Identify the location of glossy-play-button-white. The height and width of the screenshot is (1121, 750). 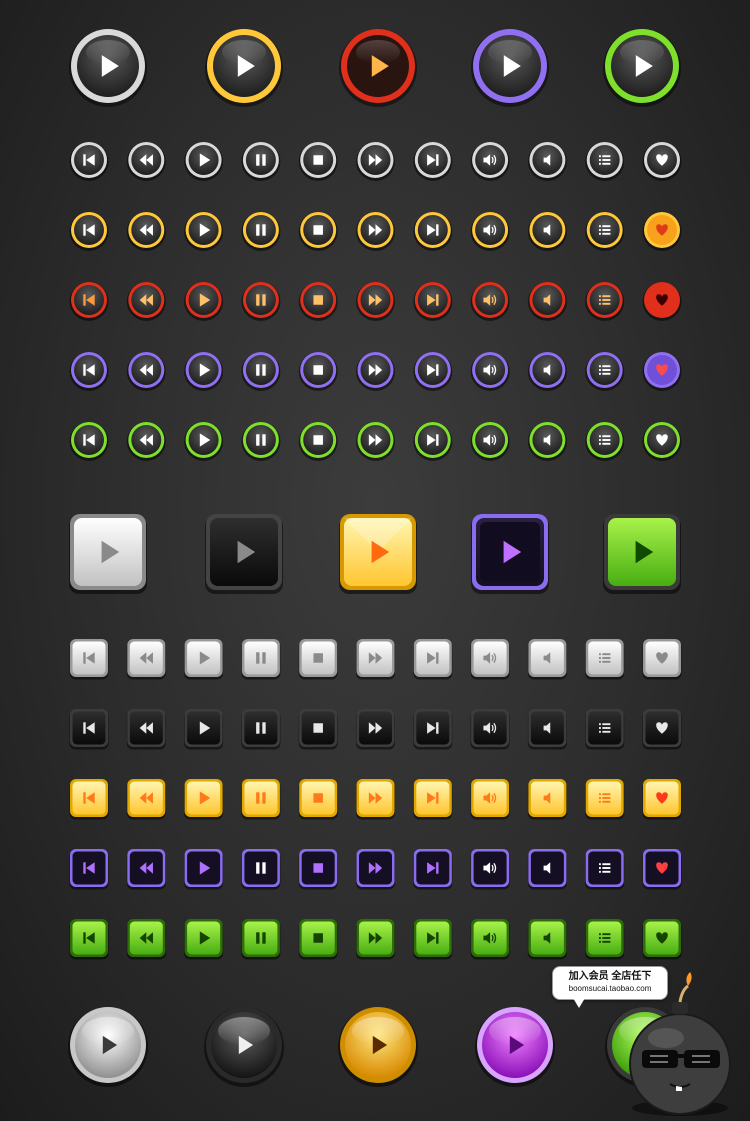
(108, 1047).